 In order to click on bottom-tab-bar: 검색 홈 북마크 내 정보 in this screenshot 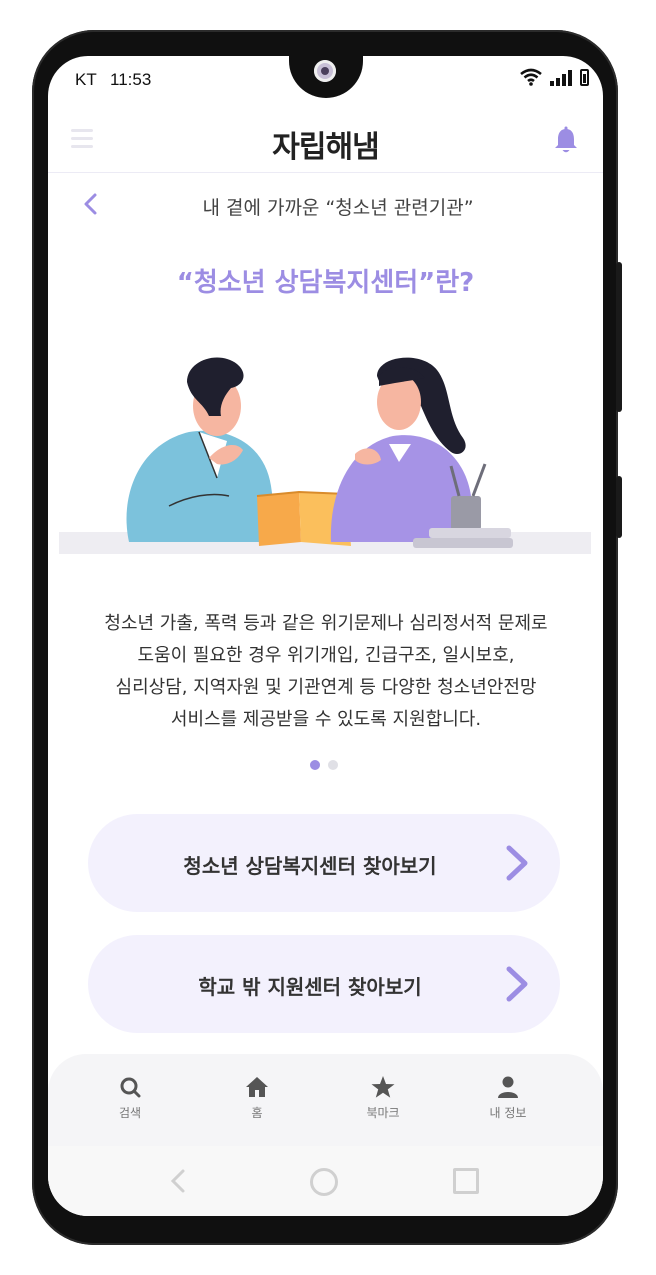, I will do `click(325, 1100)`.